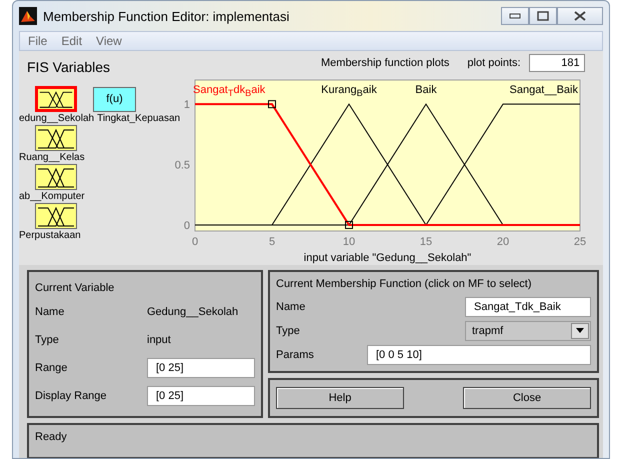 This screenshot has width=618, height=459. I want to click on variable-label: Ruang__Kelas, so click(52, 157).